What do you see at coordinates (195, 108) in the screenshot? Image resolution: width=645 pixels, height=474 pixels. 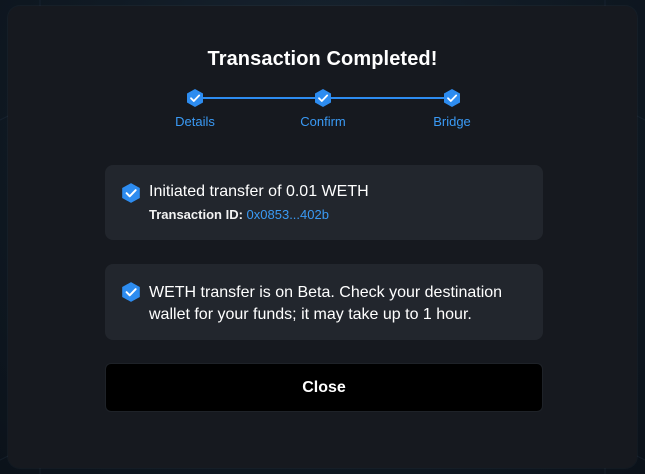 I see `step-details: Details` at bounding box center [195, 108].